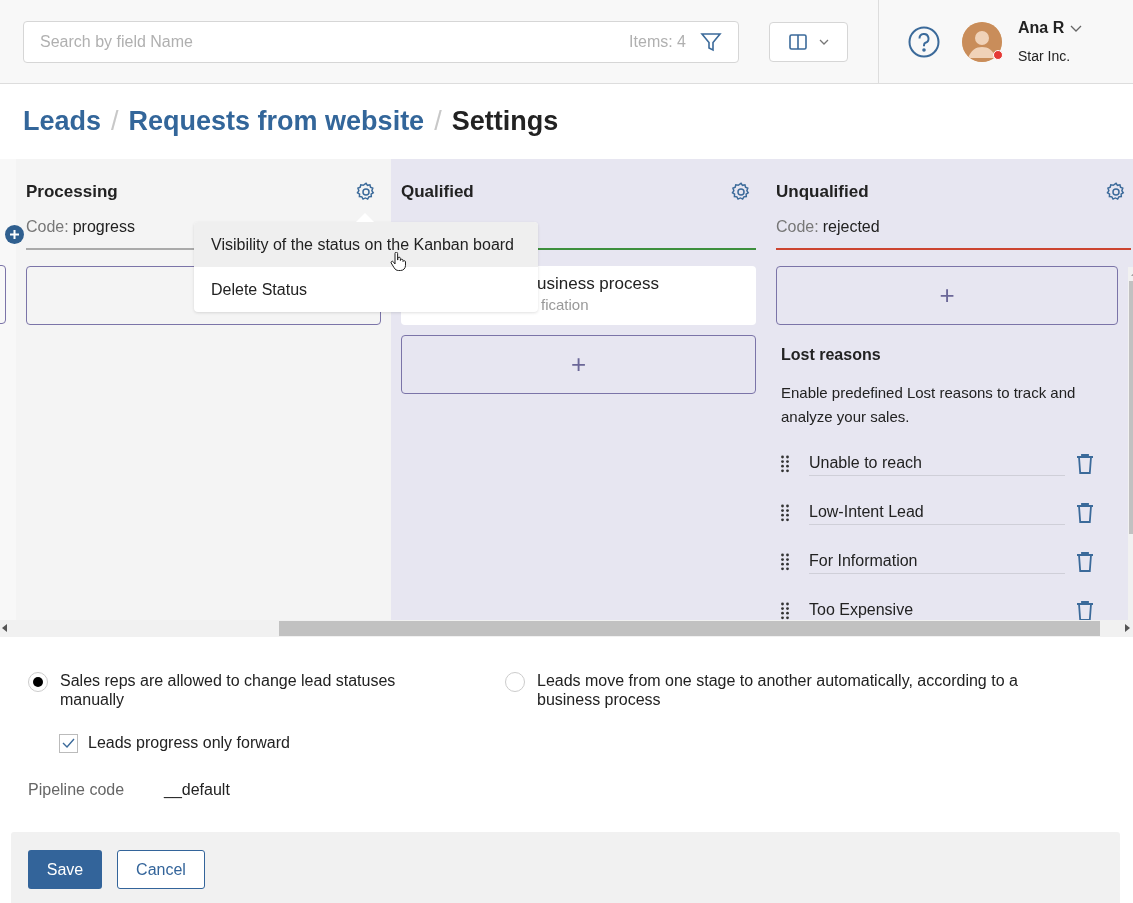  Describe the element at coordinates (822, 192) in the screenshot. I see `status-title: Unqualified` at that location.